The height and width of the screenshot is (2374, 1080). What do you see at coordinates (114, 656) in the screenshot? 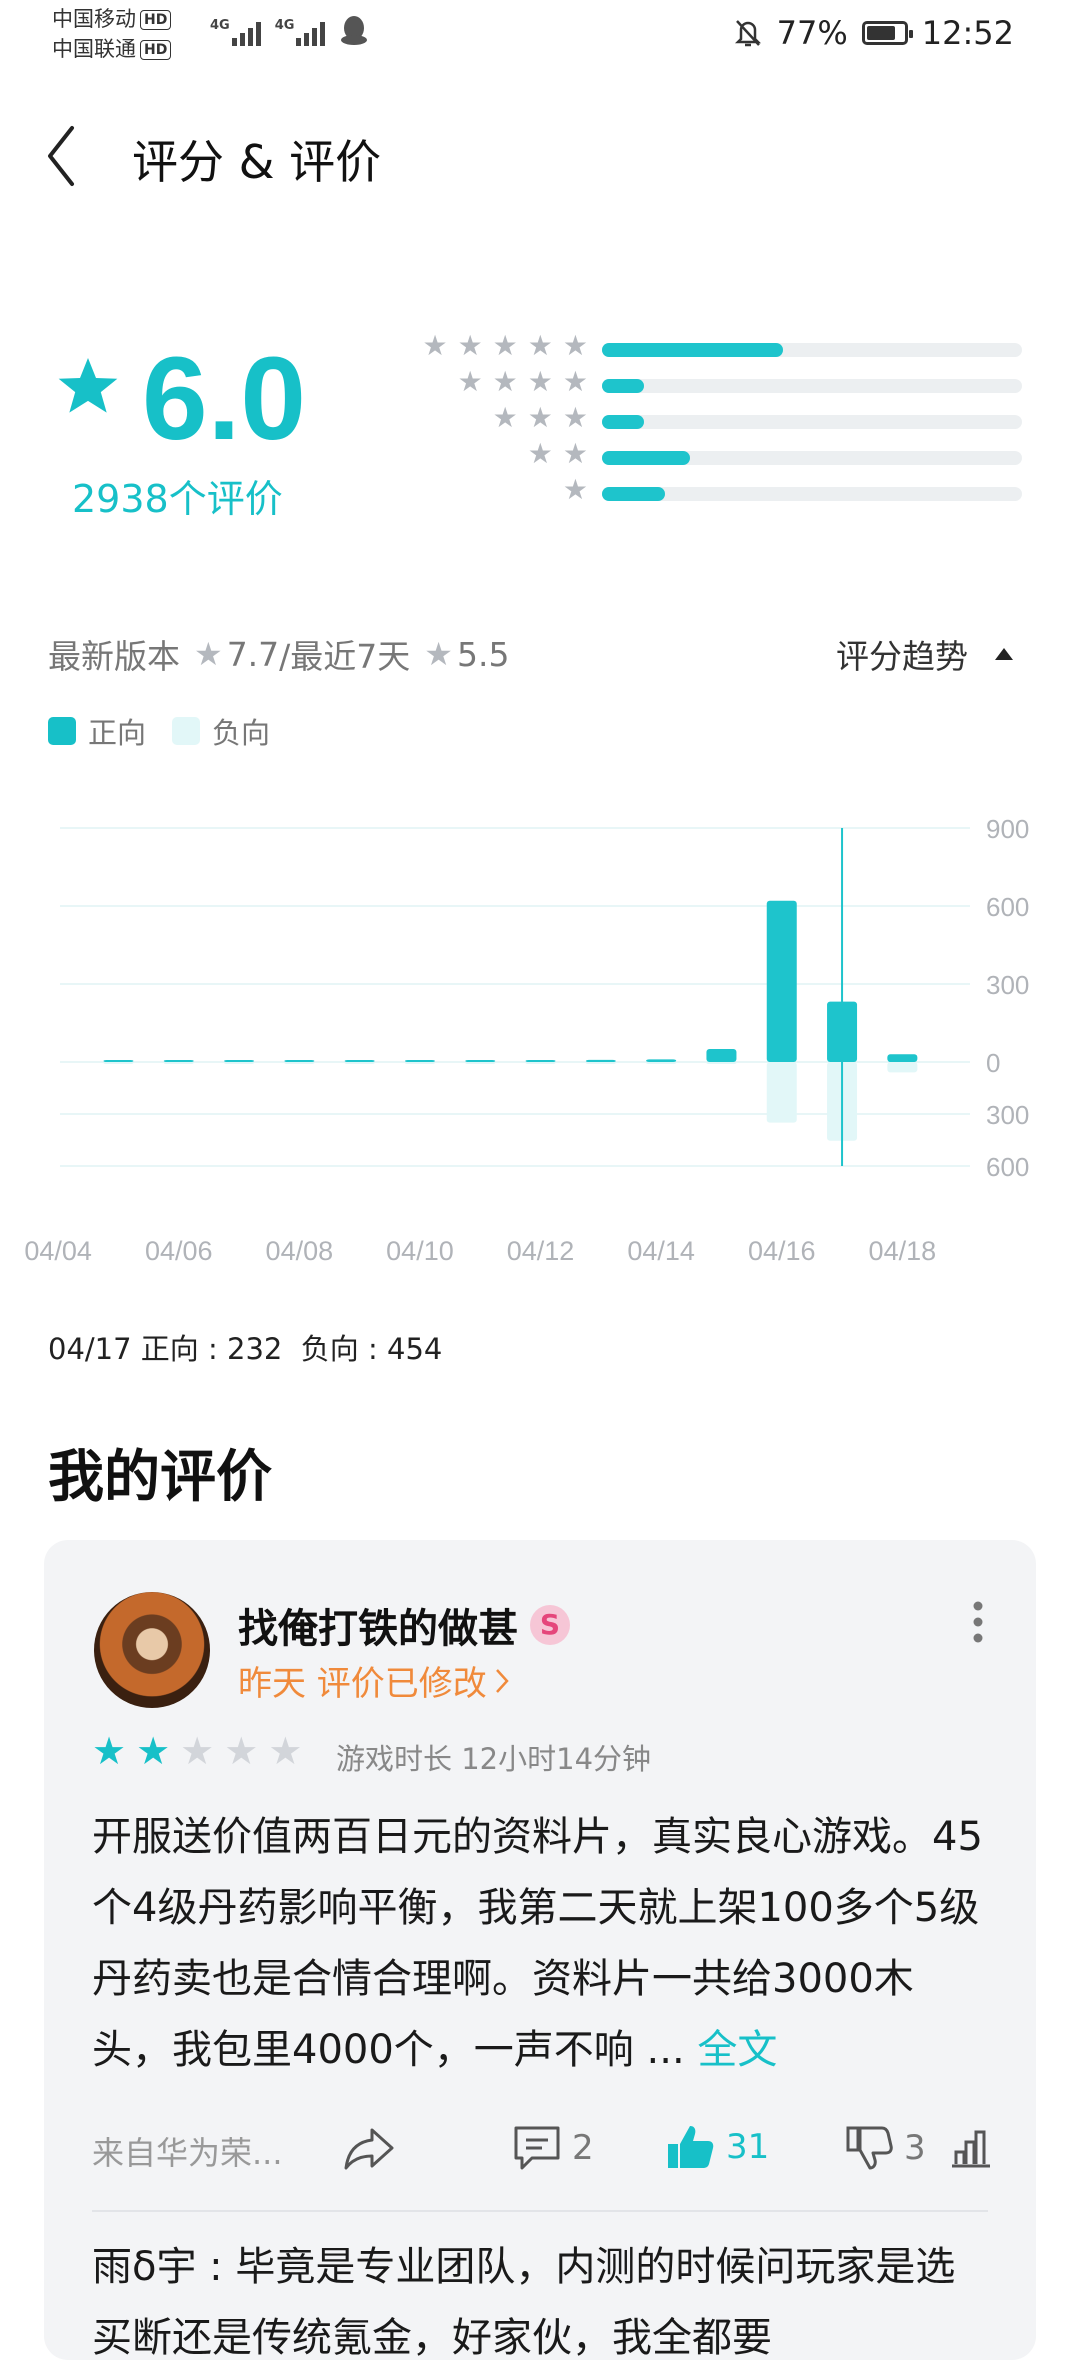
I see `latest-version-label: 最新版本` at bounding box center [114, 656].